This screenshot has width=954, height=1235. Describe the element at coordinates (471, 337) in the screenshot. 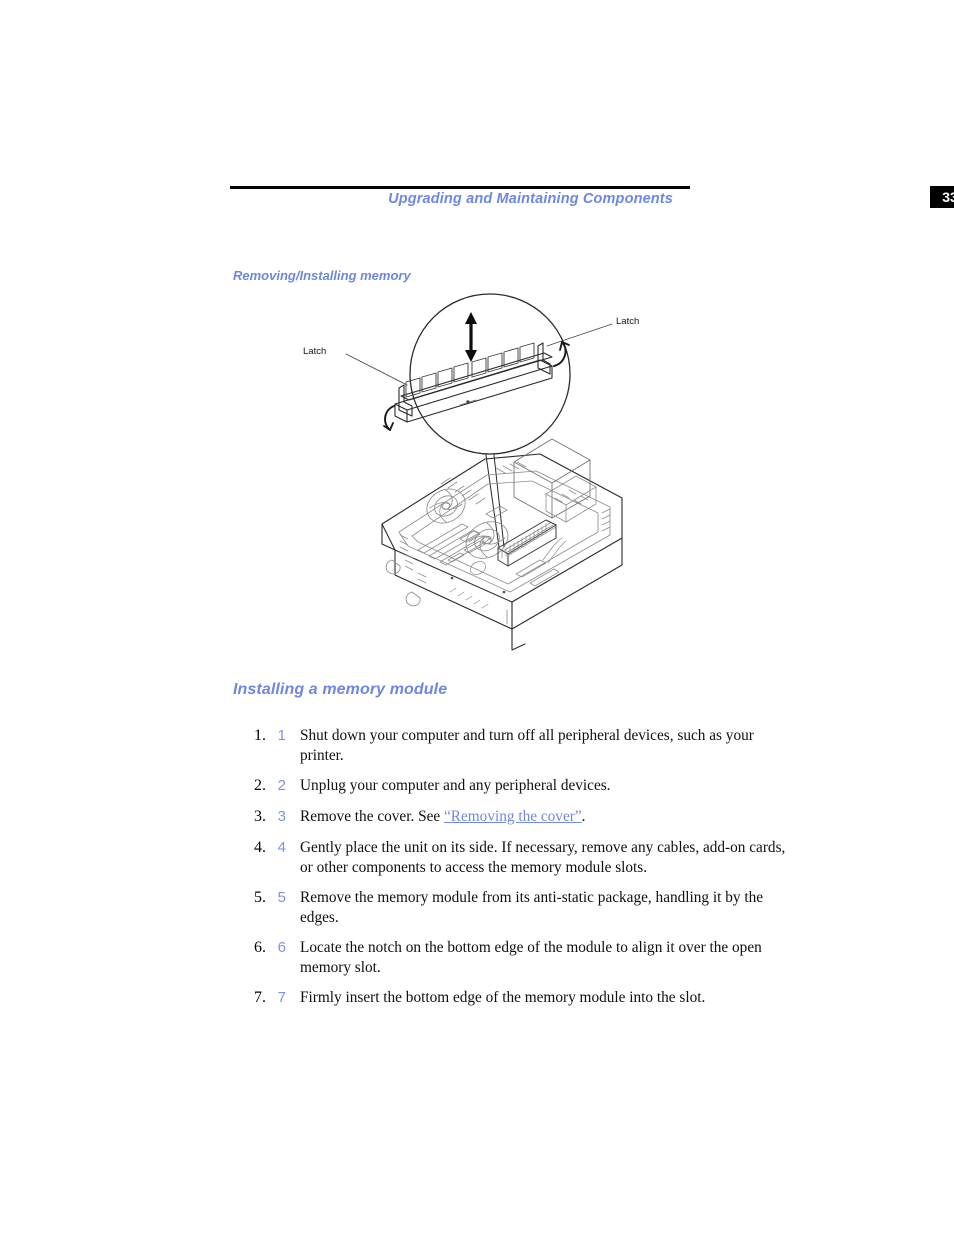

I see `insert-direction-arrow` at that location.